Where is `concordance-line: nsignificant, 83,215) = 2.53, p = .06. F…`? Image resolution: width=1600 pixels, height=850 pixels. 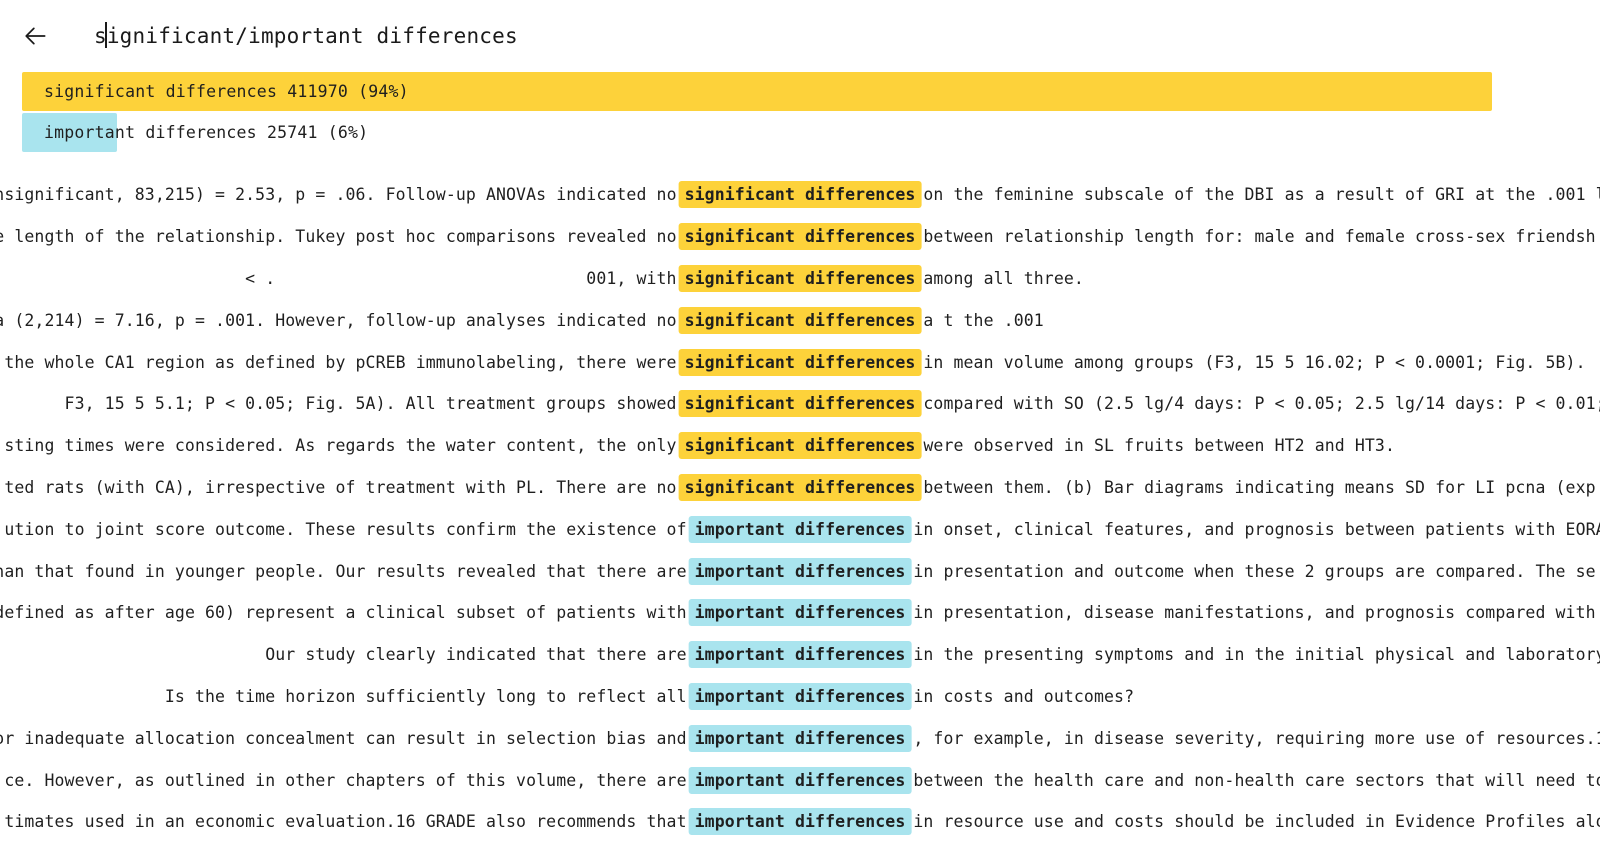
concordance-line: nsignificant, 83,215) = 2.53, p = .06. F… is located at coordinates (800, 195).